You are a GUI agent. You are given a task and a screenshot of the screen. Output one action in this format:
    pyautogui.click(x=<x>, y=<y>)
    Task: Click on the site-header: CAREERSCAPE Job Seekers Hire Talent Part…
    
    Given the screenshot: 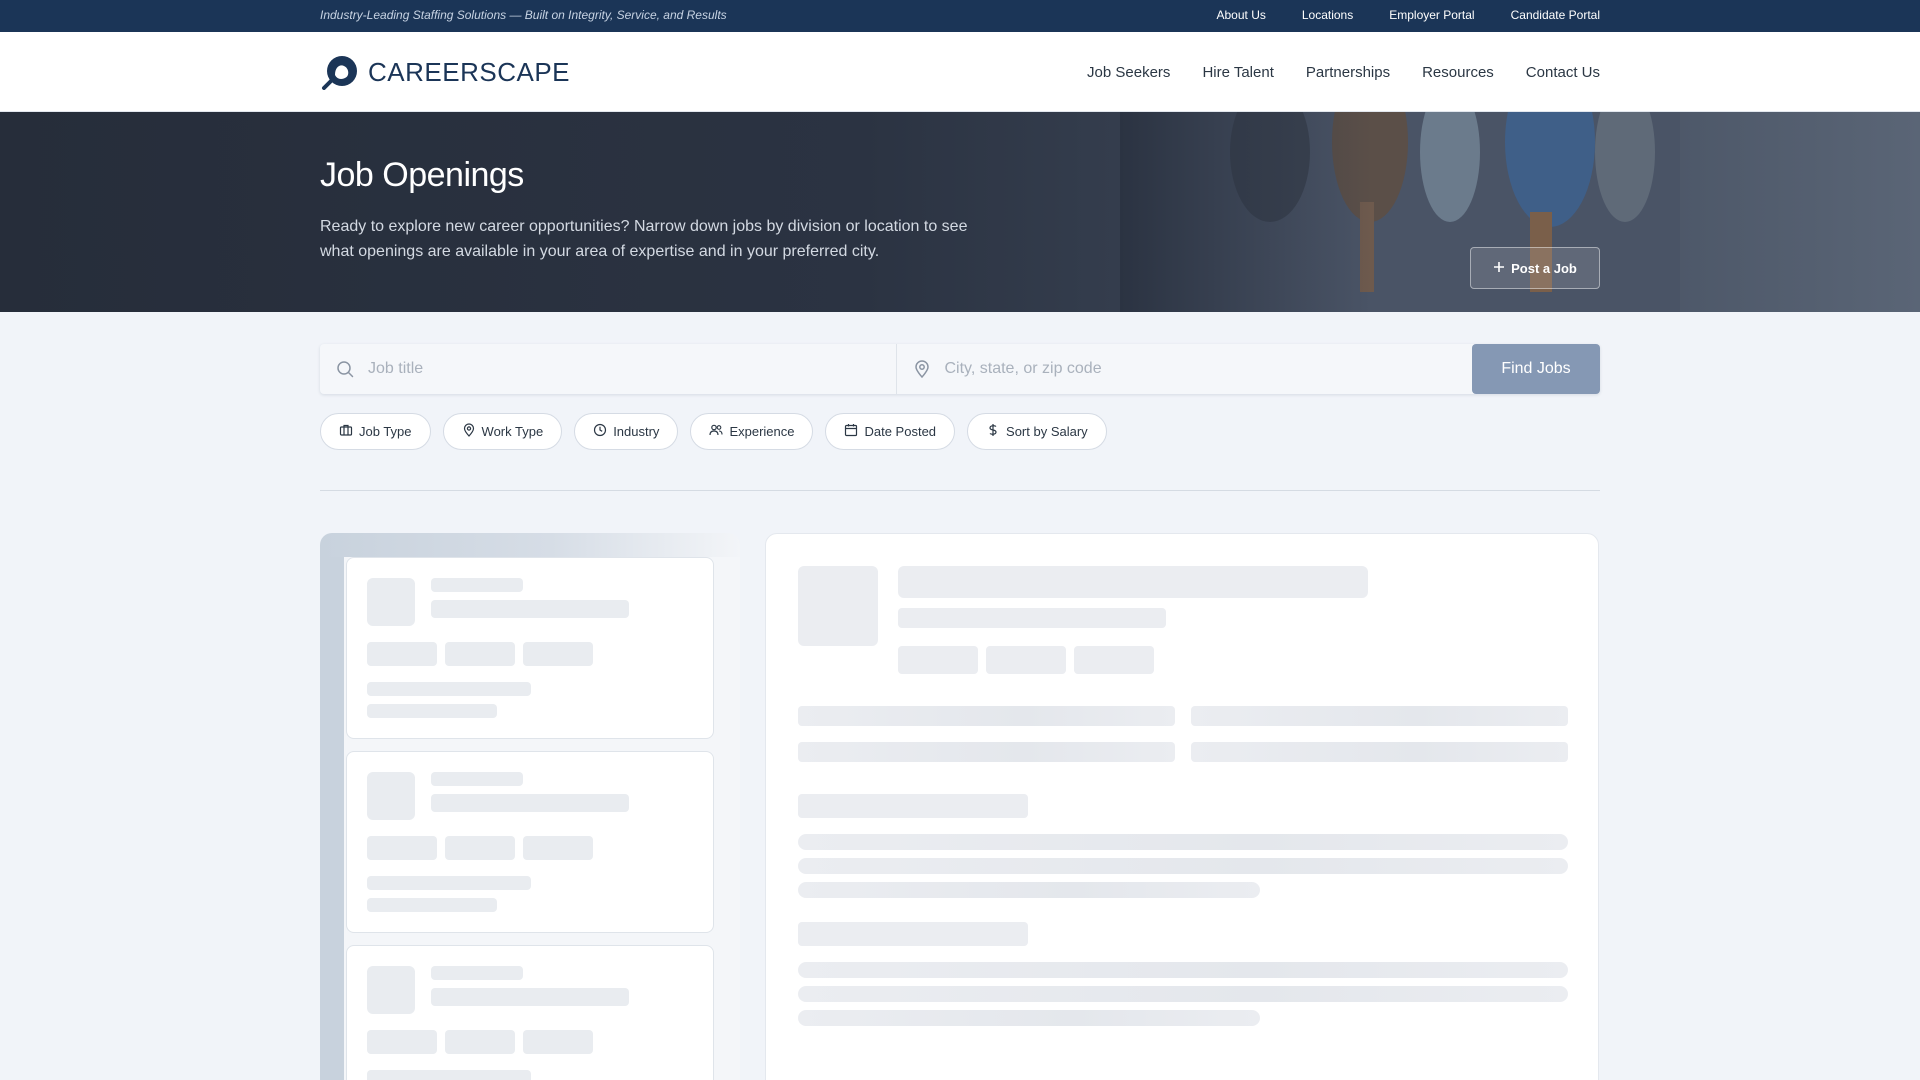 What is the action you would take?
    pyautogui.click(x=960, y=72)
    